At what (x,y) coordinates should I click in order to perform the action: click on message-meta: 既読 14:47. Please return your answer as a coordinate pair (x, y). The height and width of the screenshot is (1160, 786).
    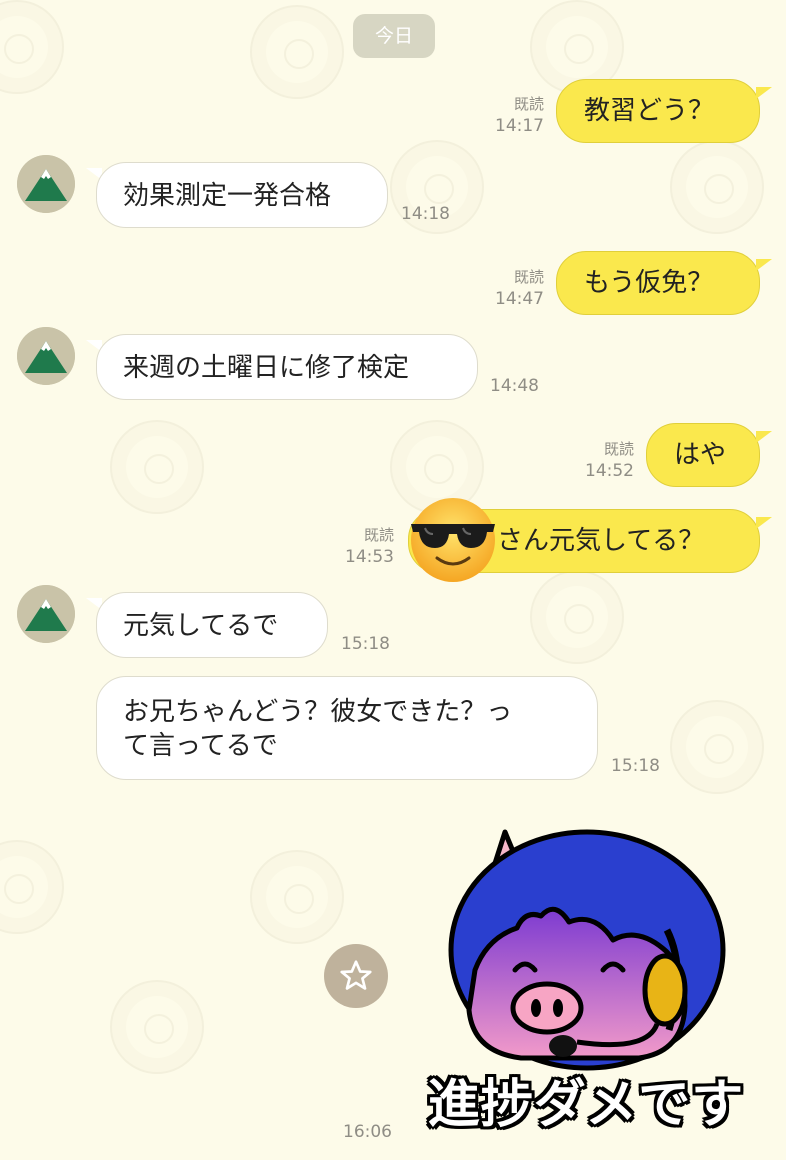
    Looking at the image, I should click on (519, 289).